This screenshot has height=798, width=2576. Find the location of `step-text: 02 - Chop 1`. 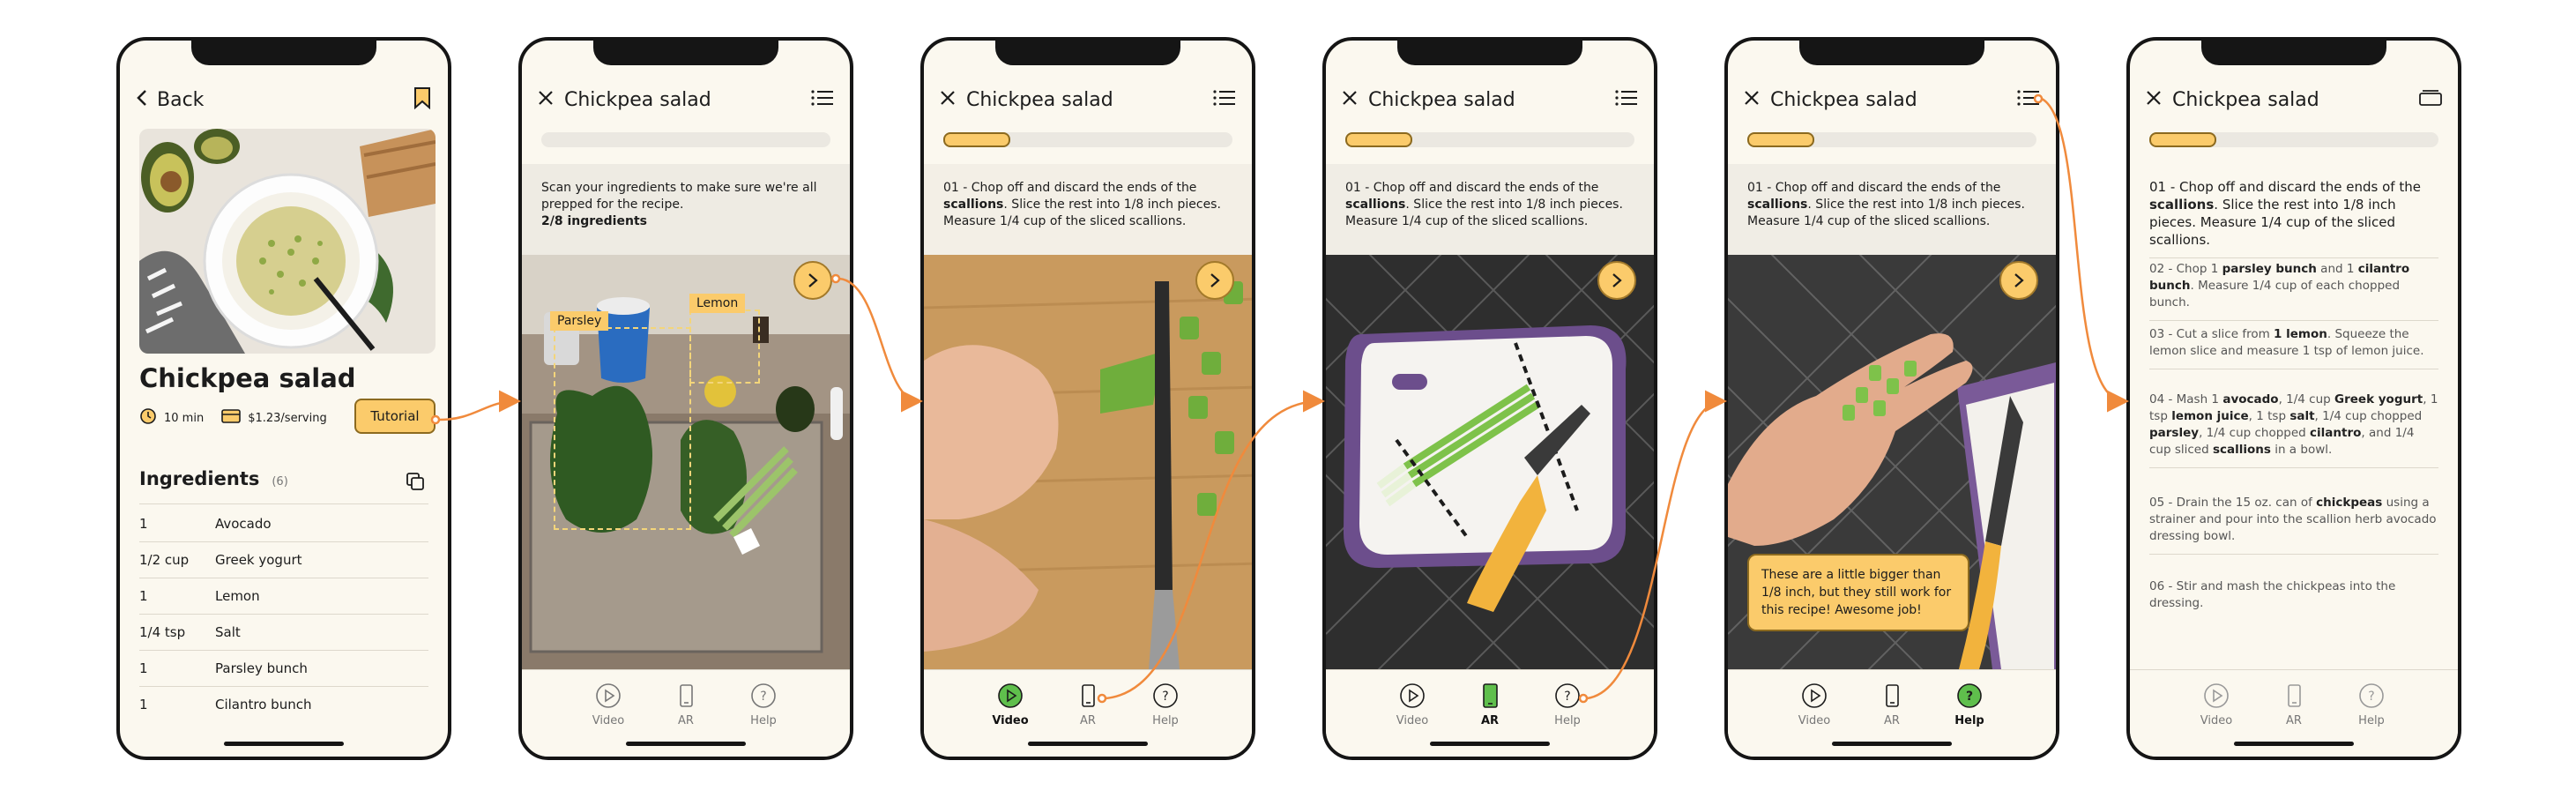

step-text: 02 - Chop 1 is located at coordinates (2185, 269).